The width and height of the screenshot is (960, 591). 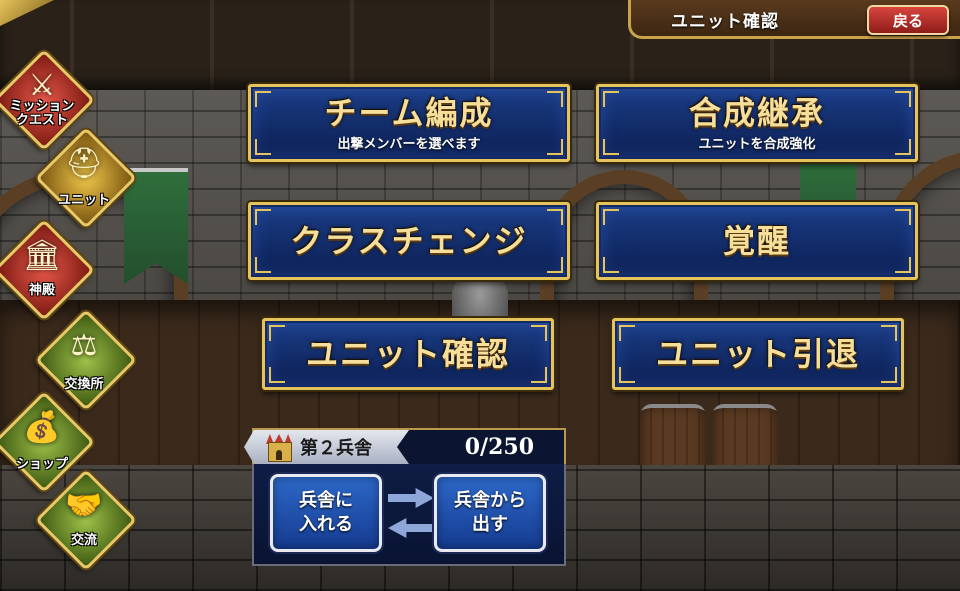 I want to click on take-out-barracks-button: 兵舎から 出す, so click(x=490, y=513).